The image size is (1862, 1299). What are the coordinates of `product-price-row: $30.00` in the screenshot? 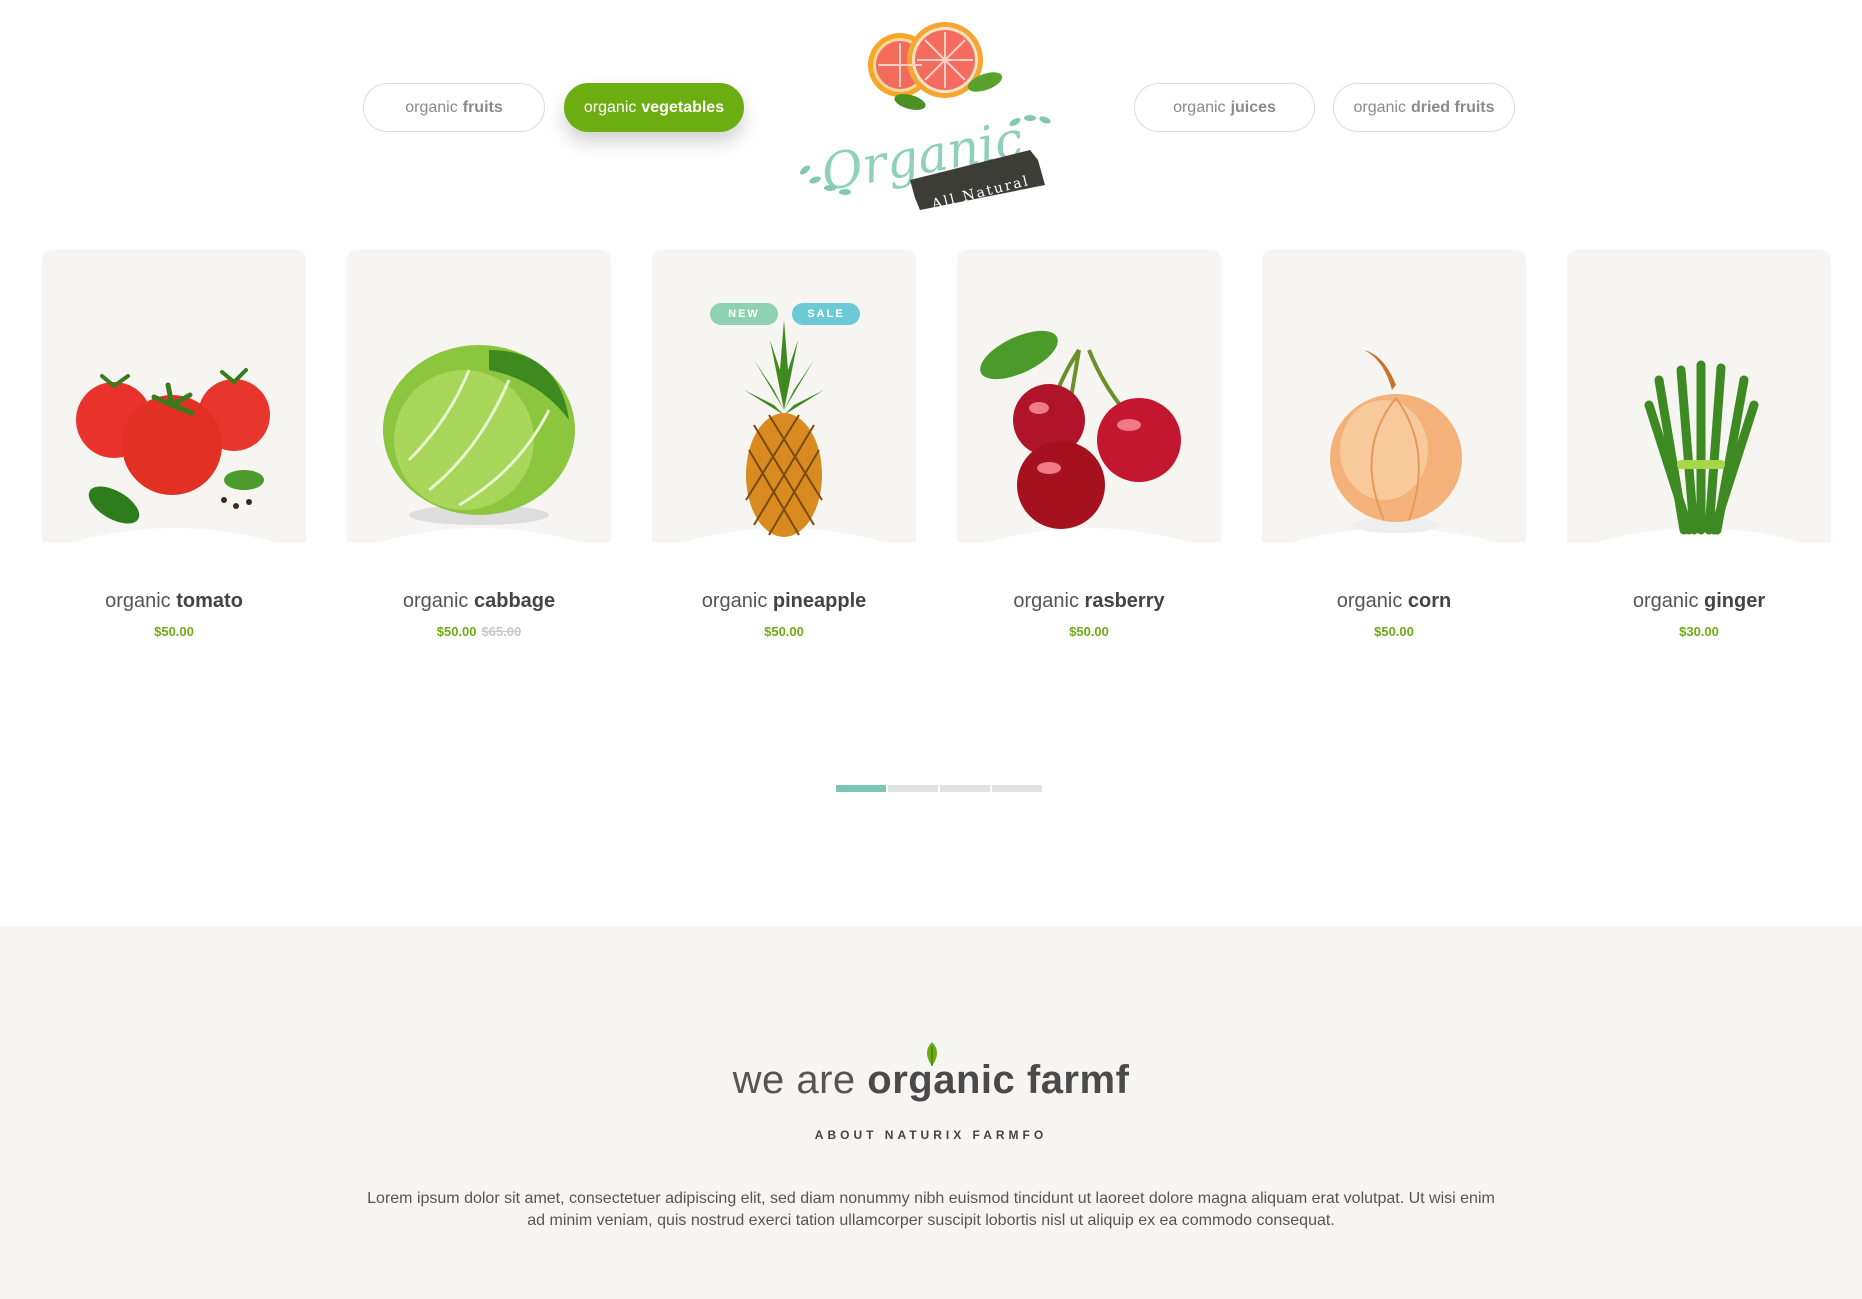 It's located at (1699, 631).